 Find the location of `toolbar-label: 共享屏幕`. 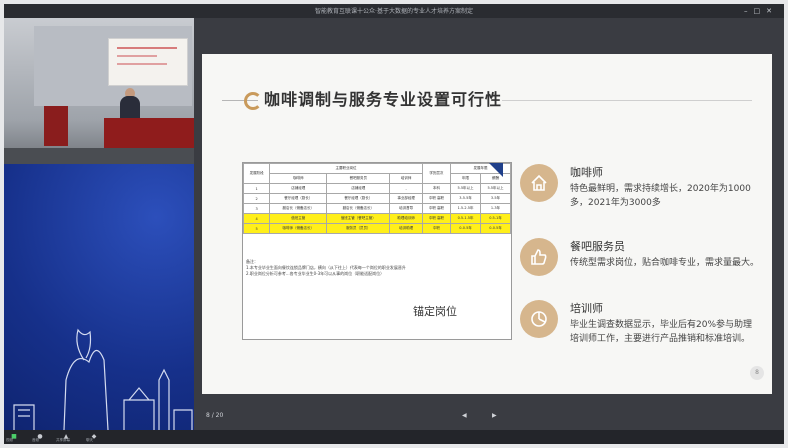

toolbar-label: 共享屏幕 is located at coordinates (63, 440).